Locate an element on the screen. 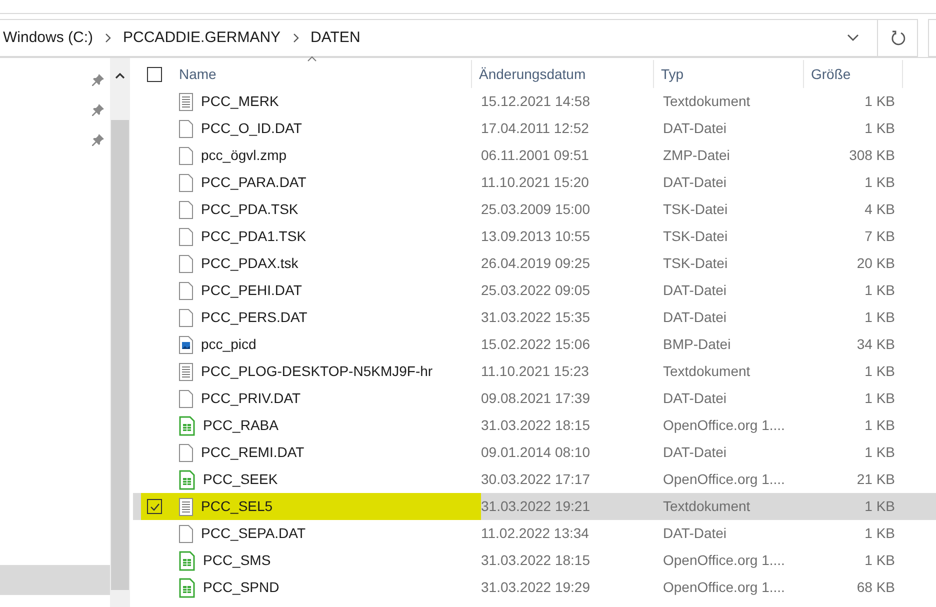 The height and width of the screenshot is (607, 936). file-row: PCC_RABA 31.03.2022 18:15 OpenOffice.org 1.... 1 KB is located at coordinates (534, 425).